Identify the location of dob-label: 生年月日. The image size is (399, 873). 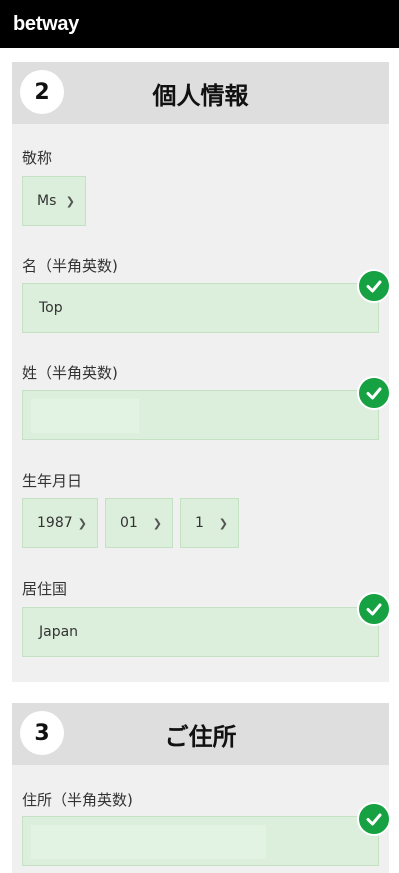
(52, 481).